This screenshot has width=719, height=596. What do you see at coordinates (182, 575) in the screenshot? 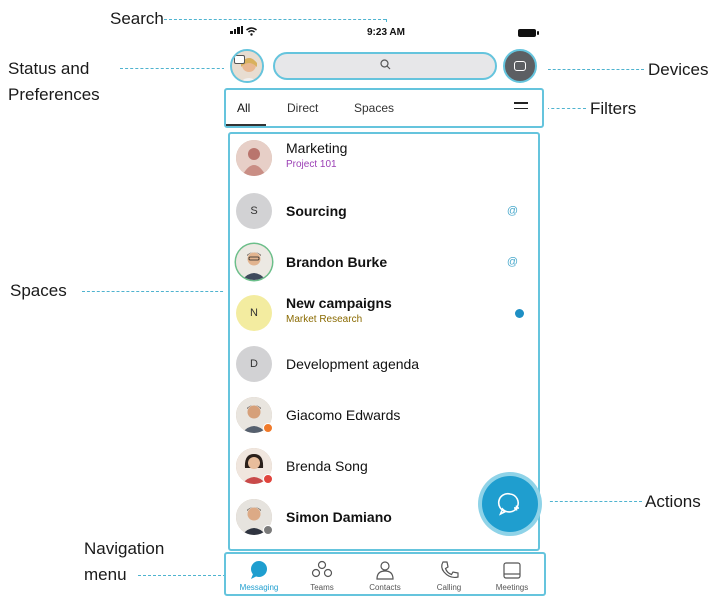
I see `callout-nav-line` at bounding box center [182, 575].